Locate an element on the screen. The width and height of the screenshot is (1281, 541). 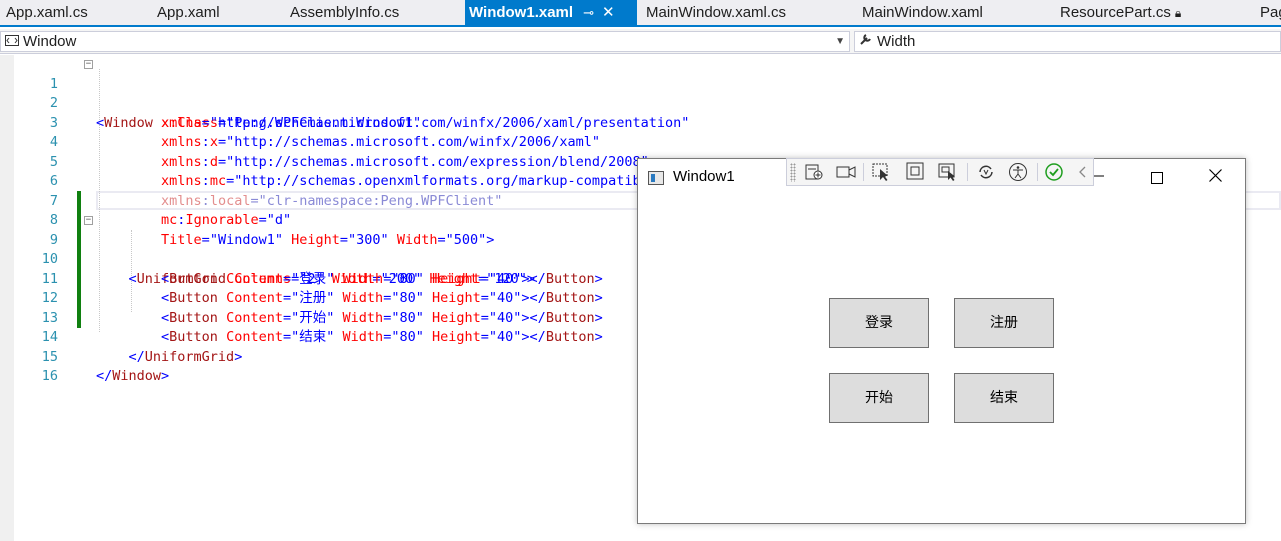
login-button: 登录 is located at coordinates (879, 323).